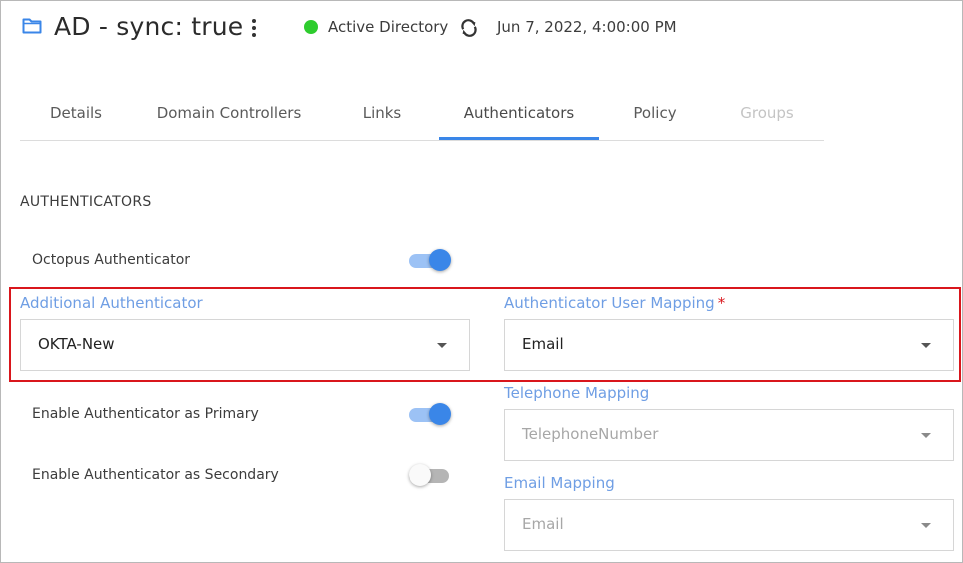 The width and height of the screenshot is (963, 563). Describe the element at coordinates (254, 29) in the screenshot. I see `more-vert-icon` at that location.